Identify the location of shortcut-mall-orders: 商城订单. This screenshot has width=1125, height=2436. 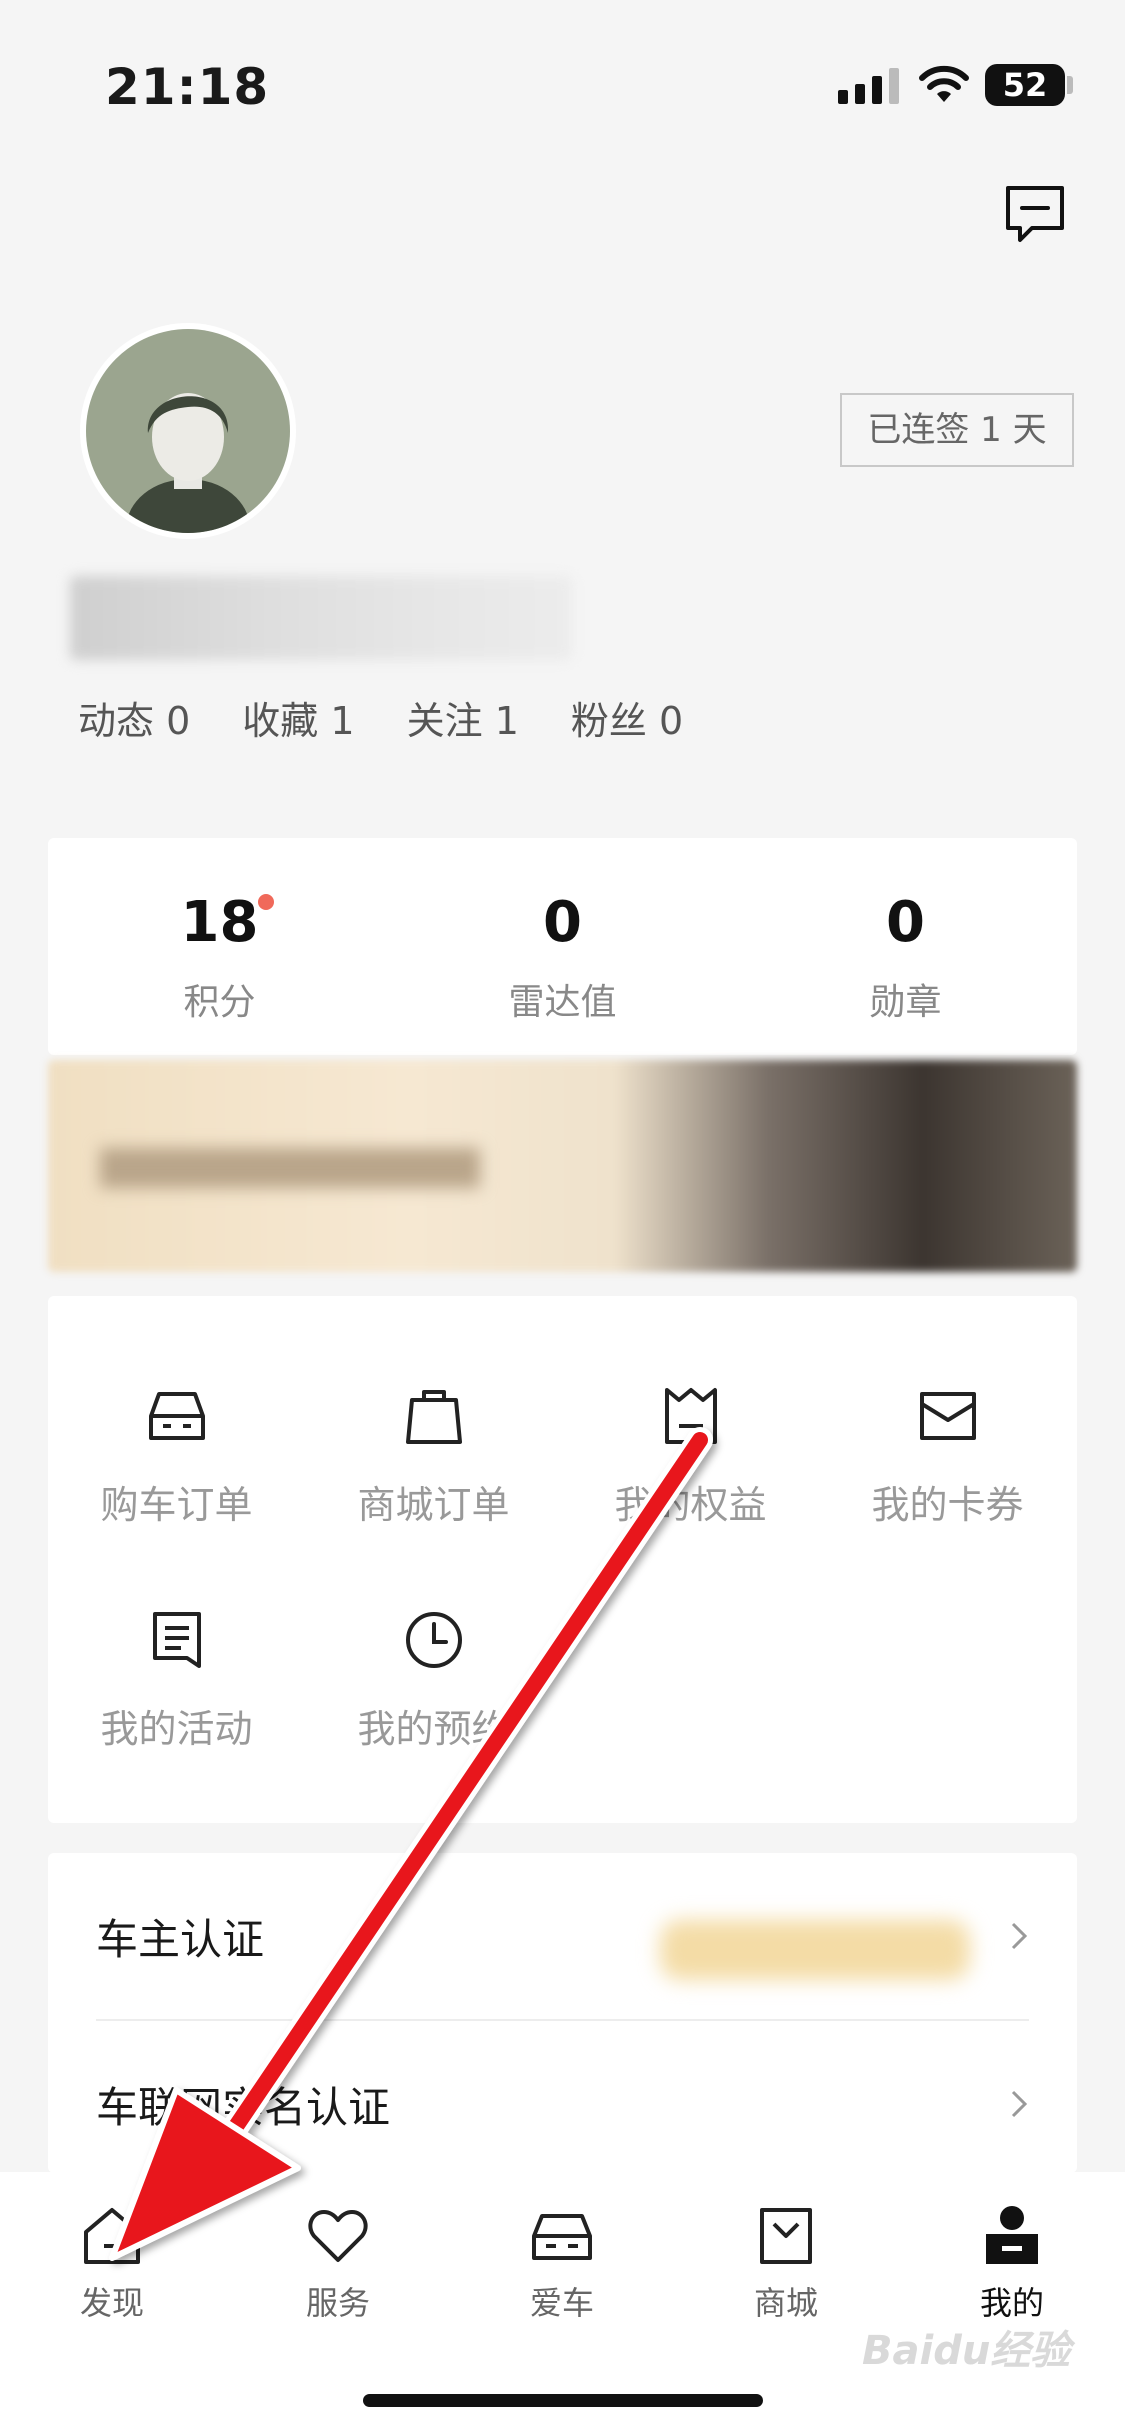
(433, 1454).